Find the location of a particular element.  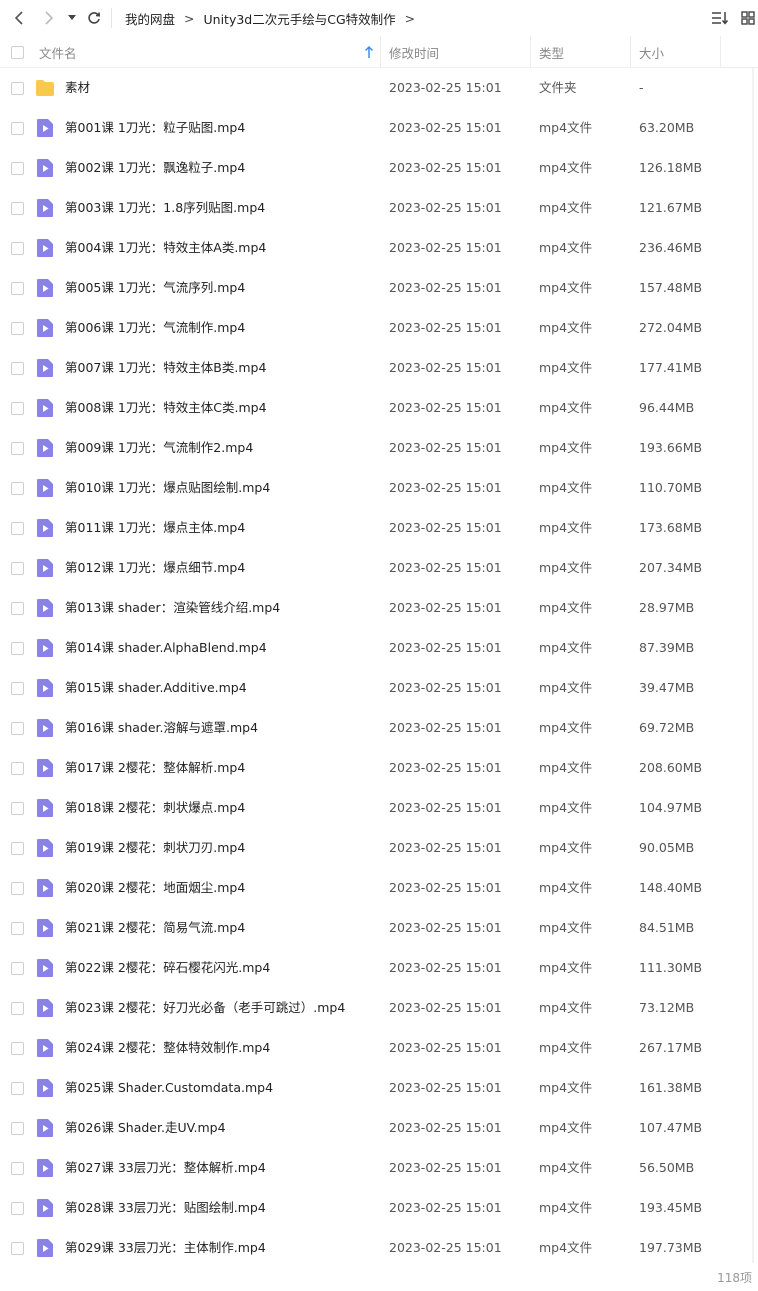

file-name: 第023课 2樱花：好刀光必备（老手可跳过）.mp4 is located at coordinates (205, 1008).